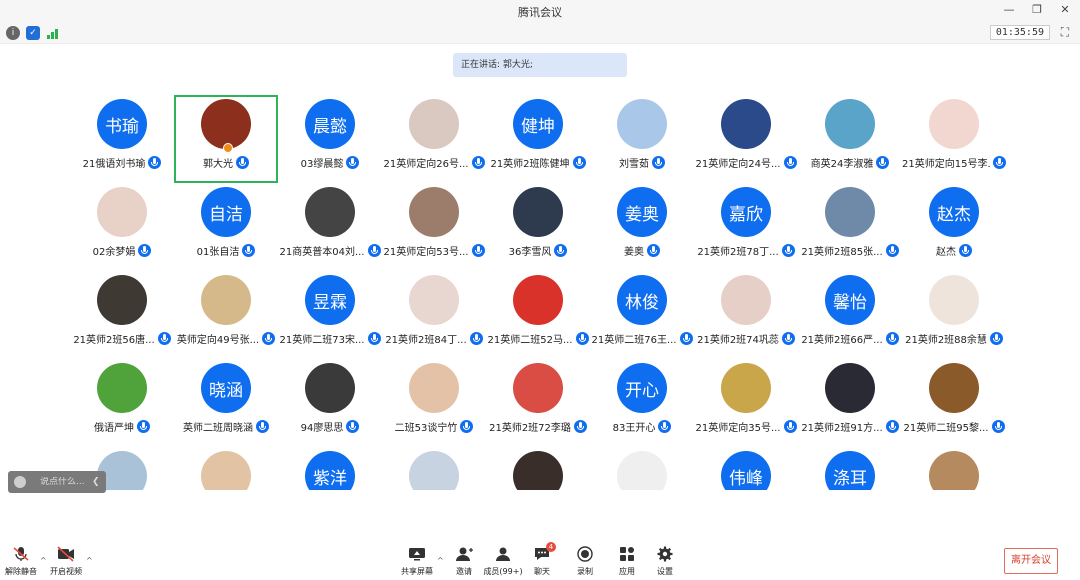  Describe the element at coordinates (218, 252) in the screenshot. I see `participant-name: 01张自洁` at that location.